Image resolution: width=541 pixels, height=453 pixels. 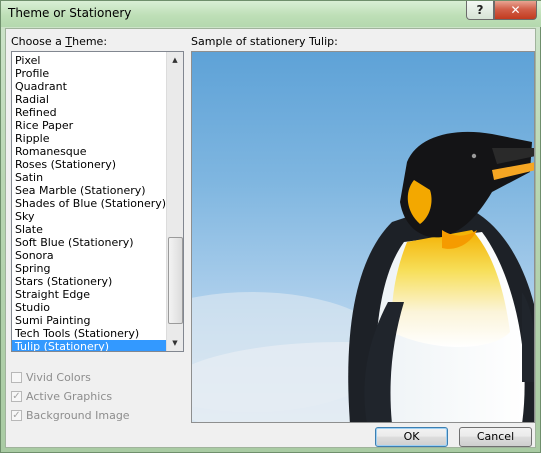 I want to click on theme-list-item: Romanesque, so click(x=90, y=151).